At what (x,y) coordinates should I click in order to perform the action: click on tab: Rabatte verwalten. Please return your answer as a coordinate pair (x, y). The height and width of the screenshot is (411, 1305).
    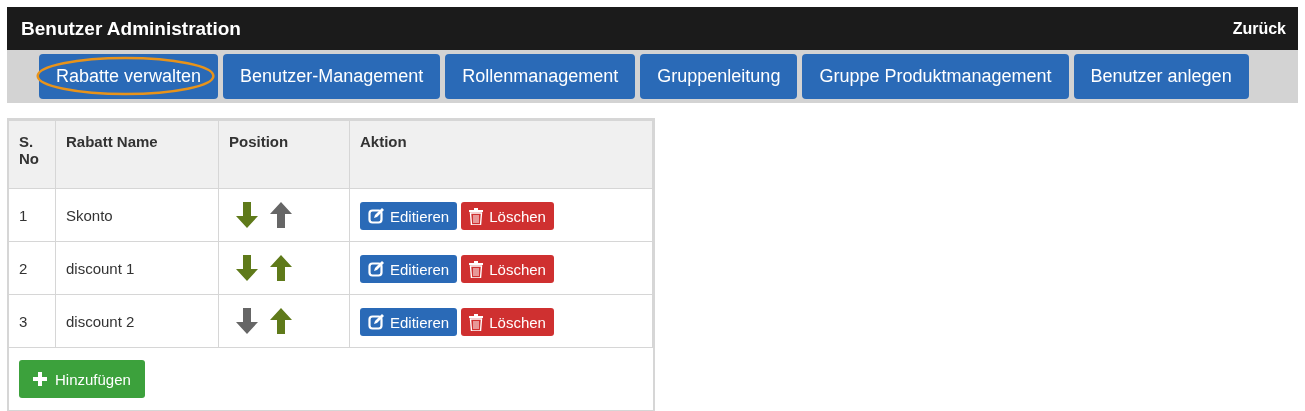
    Looking at the image, I should click on (129, 76).